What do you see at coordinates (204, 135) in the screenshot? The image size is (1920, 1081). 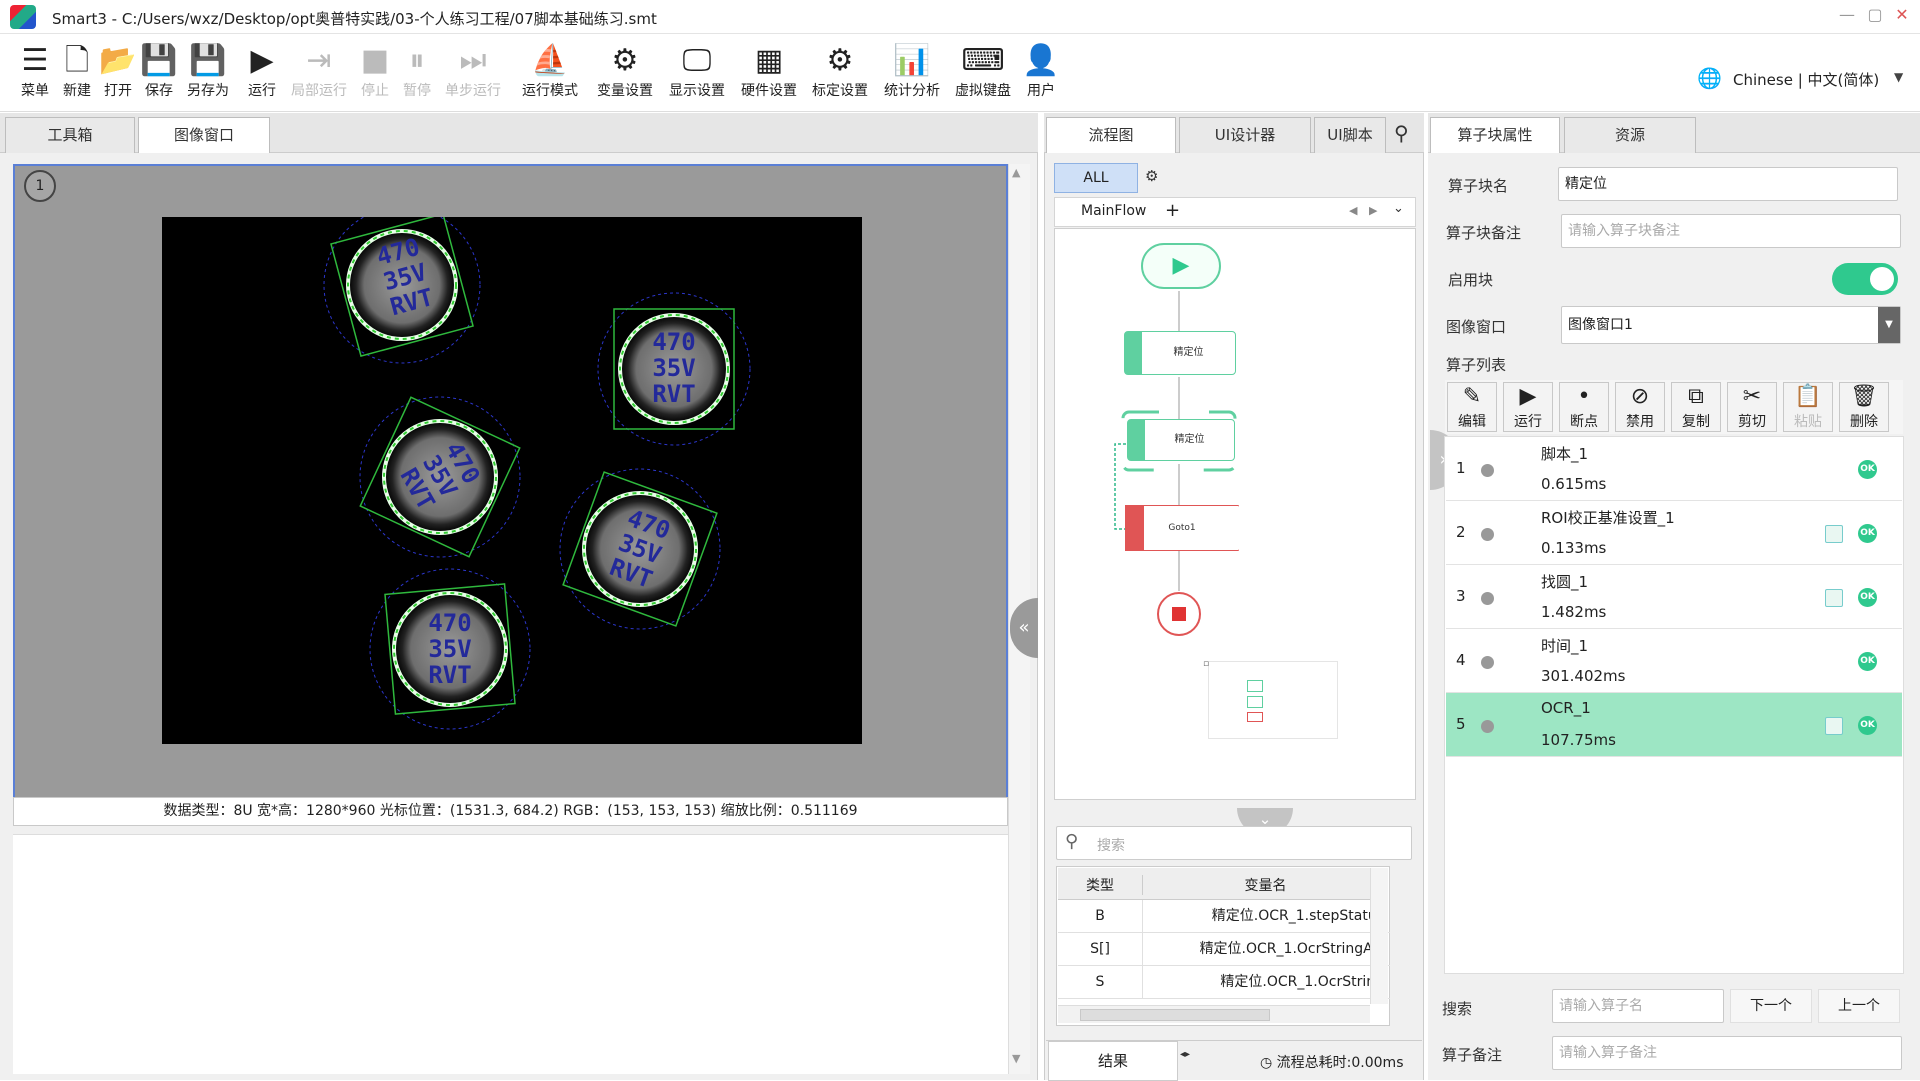 I see `tab-image-window: 图像窗口` at bounding box center [204, 135].